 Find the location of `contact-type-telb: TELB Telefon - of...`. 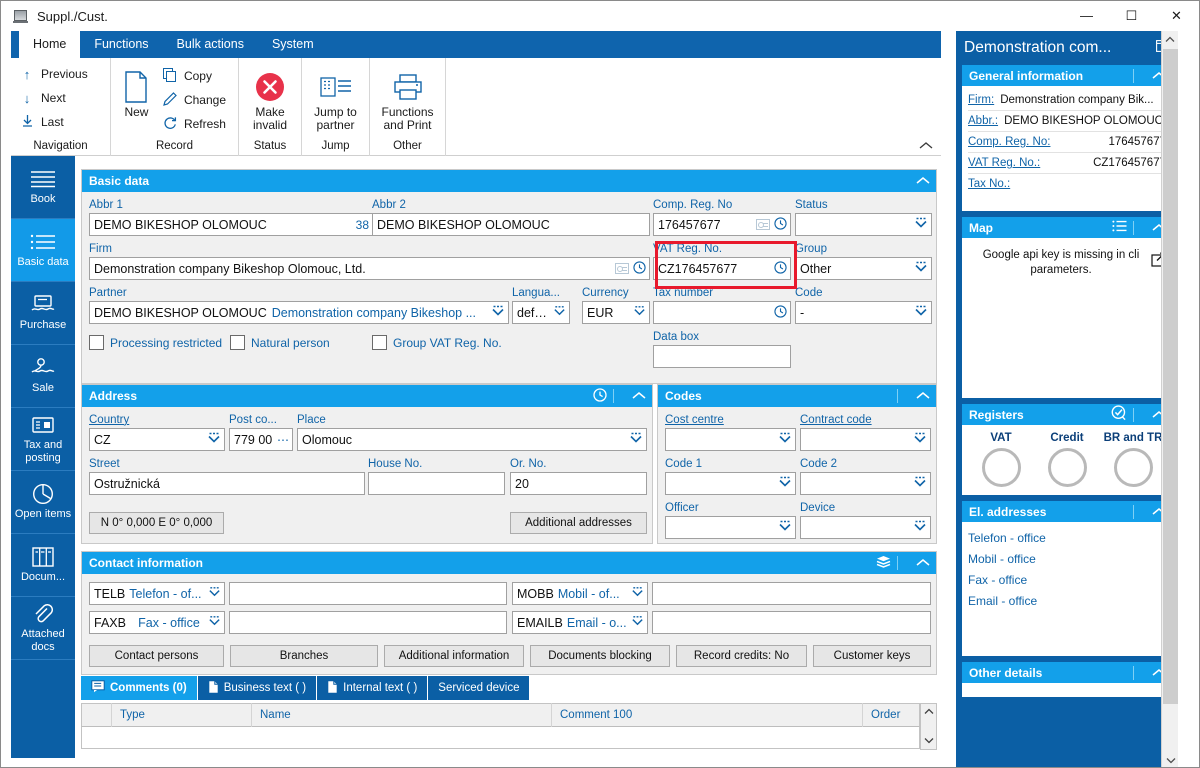

contact-type-telb: TELB Telefon - of... is located at coordinates (157, 593).